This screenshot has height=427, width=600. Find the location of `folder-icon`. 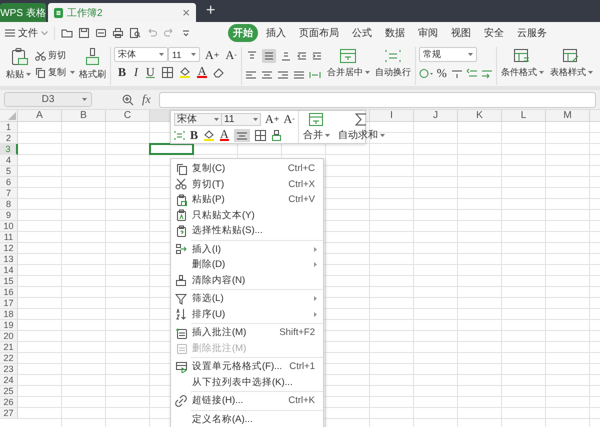

folder-icon is located at coordinates (67, 33).